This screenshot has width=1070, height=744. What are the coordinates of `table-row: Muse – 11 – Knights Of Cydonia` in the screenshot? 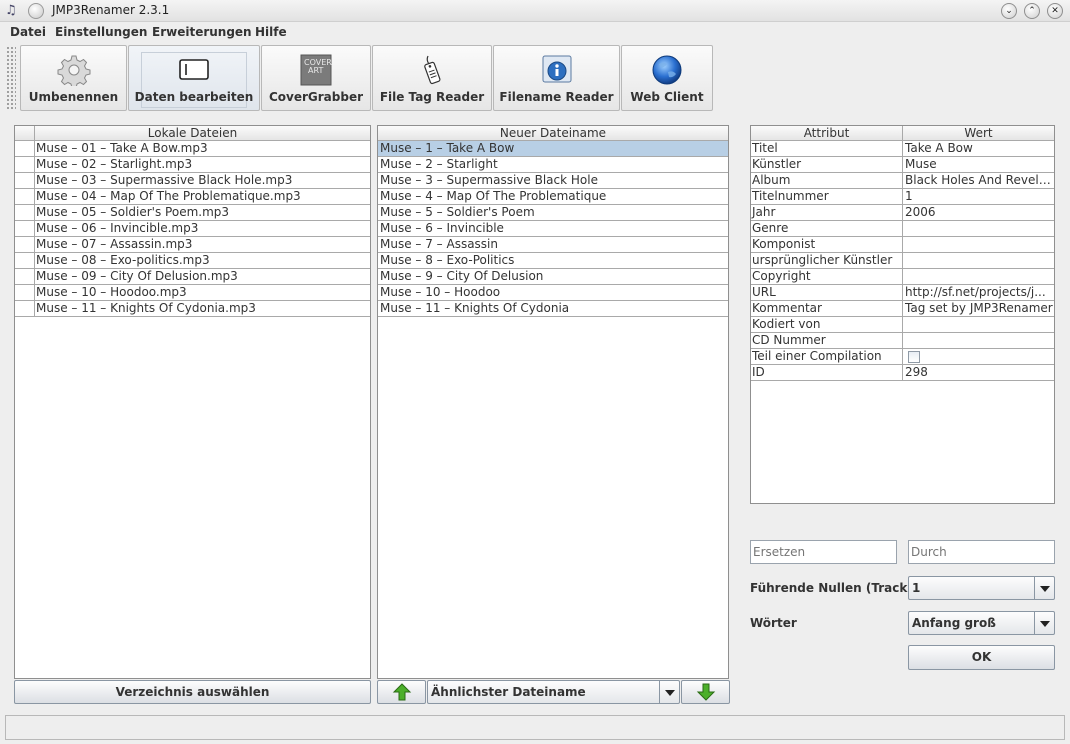 It's located at (553, 309).